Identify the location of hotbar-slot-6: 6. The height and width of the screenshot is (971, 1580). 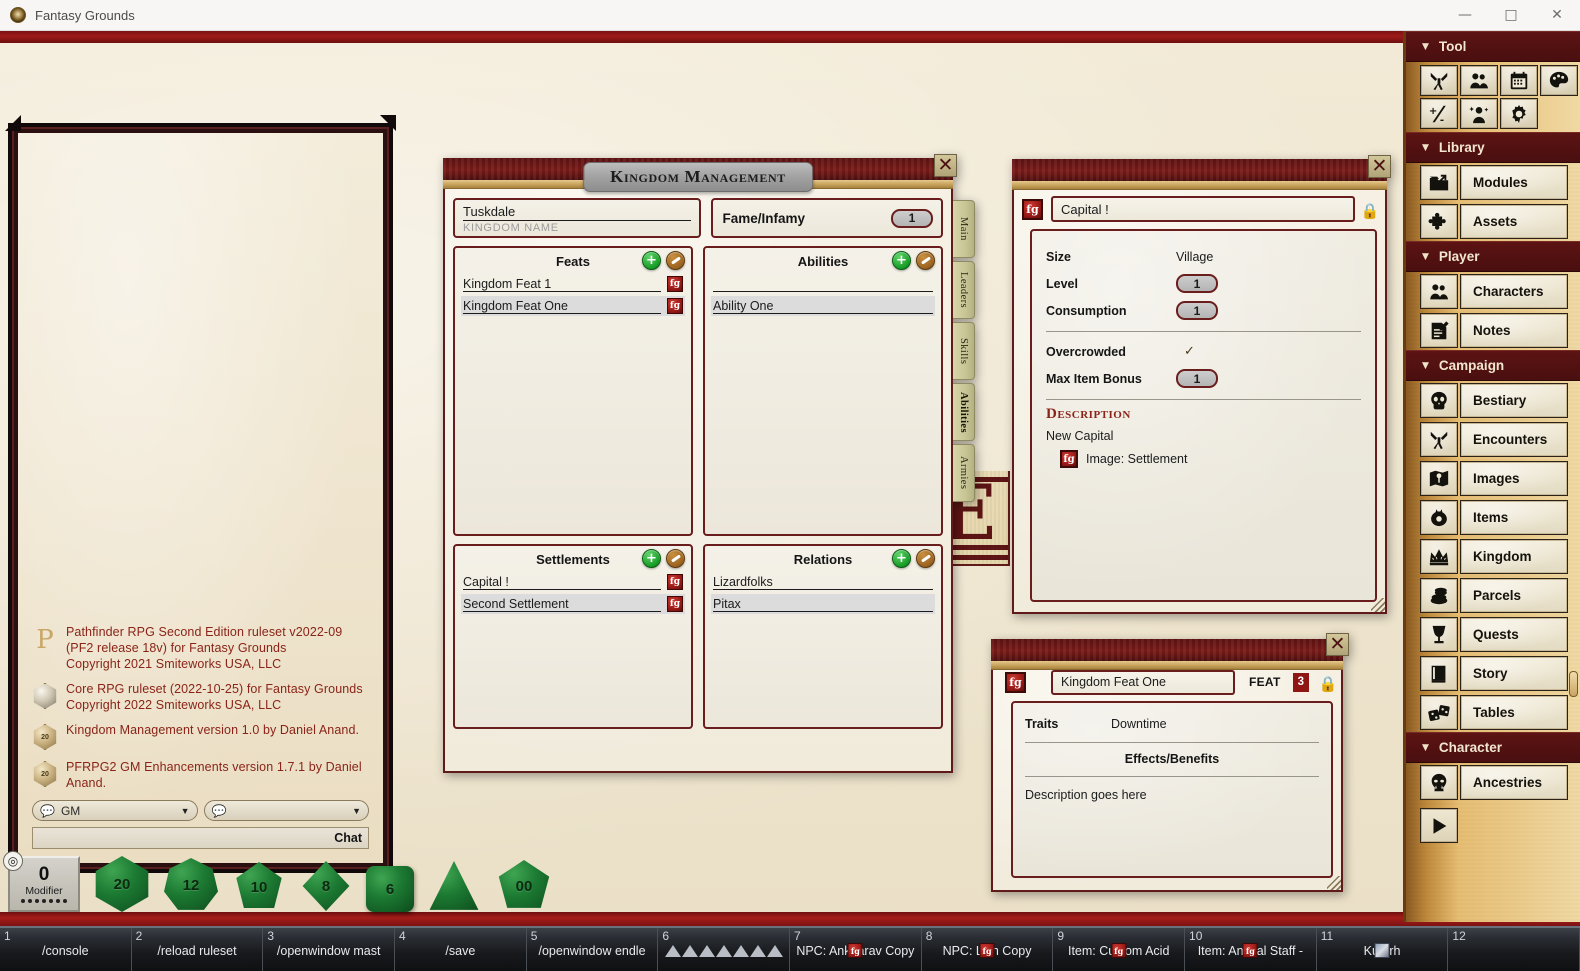
(724, 949).